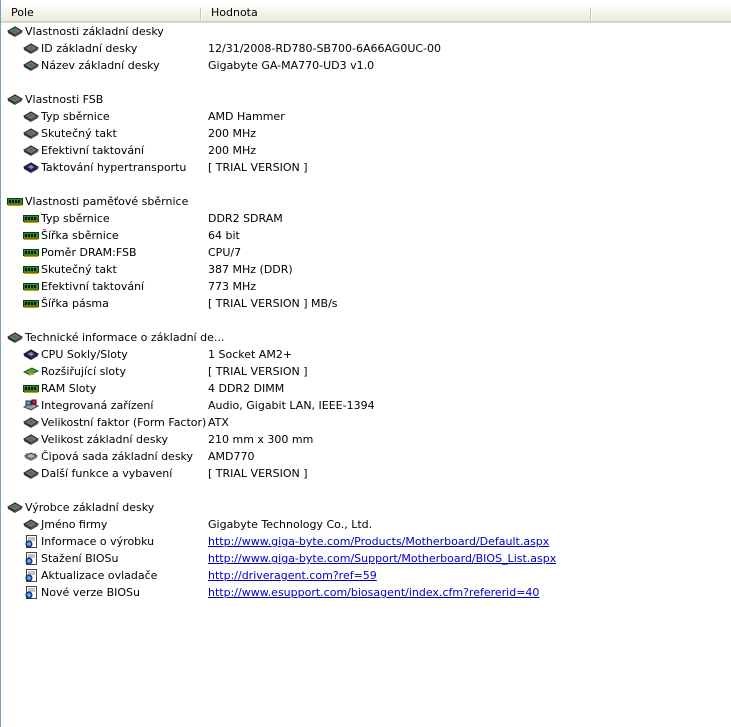 This screenshot has height=727, width=731. Describe the element at coordinates (31, 405) in the screenshot. I see `devices-icon` at that location.